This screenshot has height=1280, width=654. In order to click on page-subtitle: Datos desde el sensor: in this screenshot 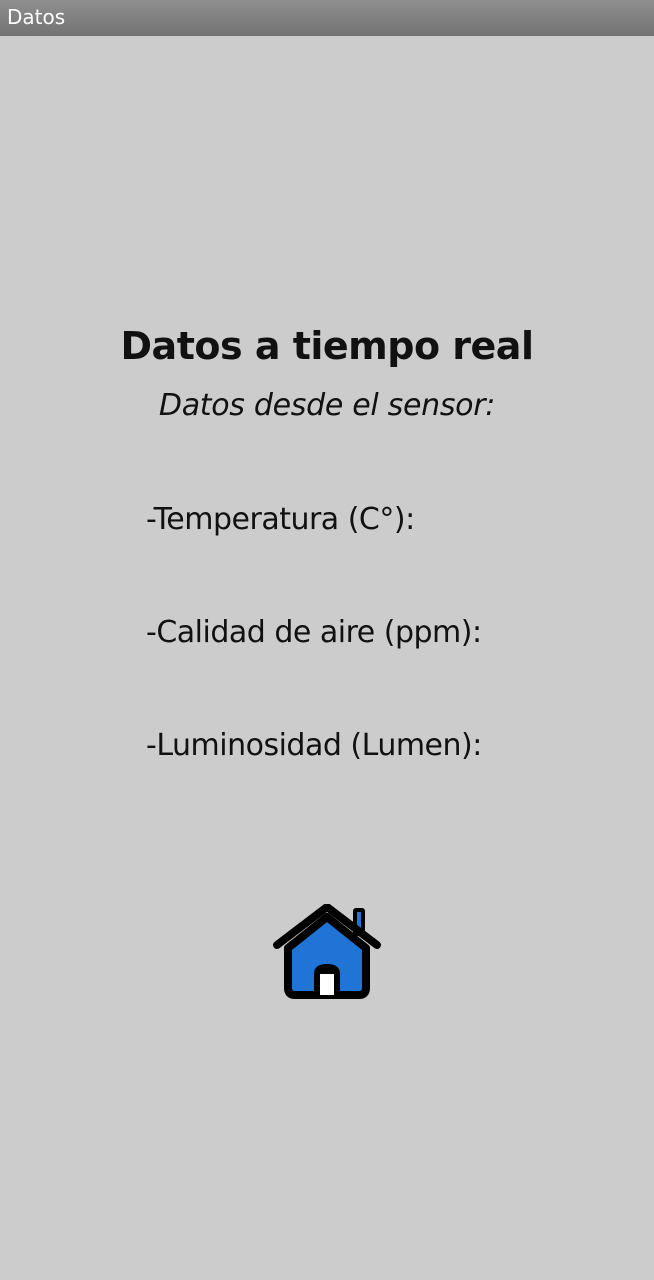, I will do `click(327, 405)`.